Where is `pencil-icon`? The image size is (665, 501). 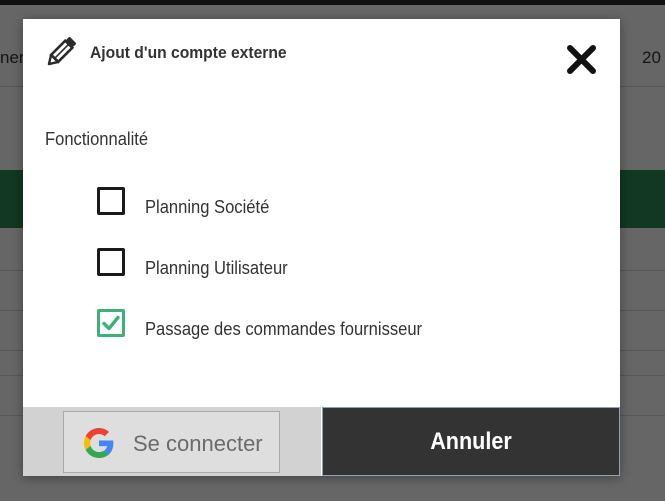
pencil-icon is located at coordinates (61, 52).